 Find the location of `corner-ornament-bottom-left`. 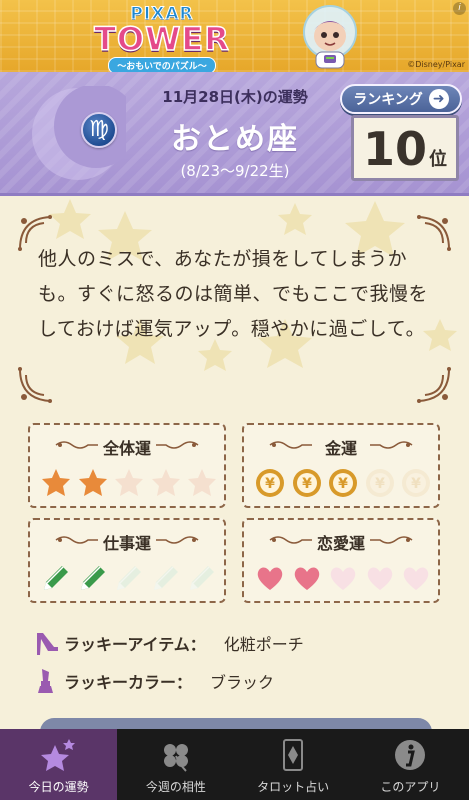

corner-ornament-bottom-left is located at coordinates (35, 385).